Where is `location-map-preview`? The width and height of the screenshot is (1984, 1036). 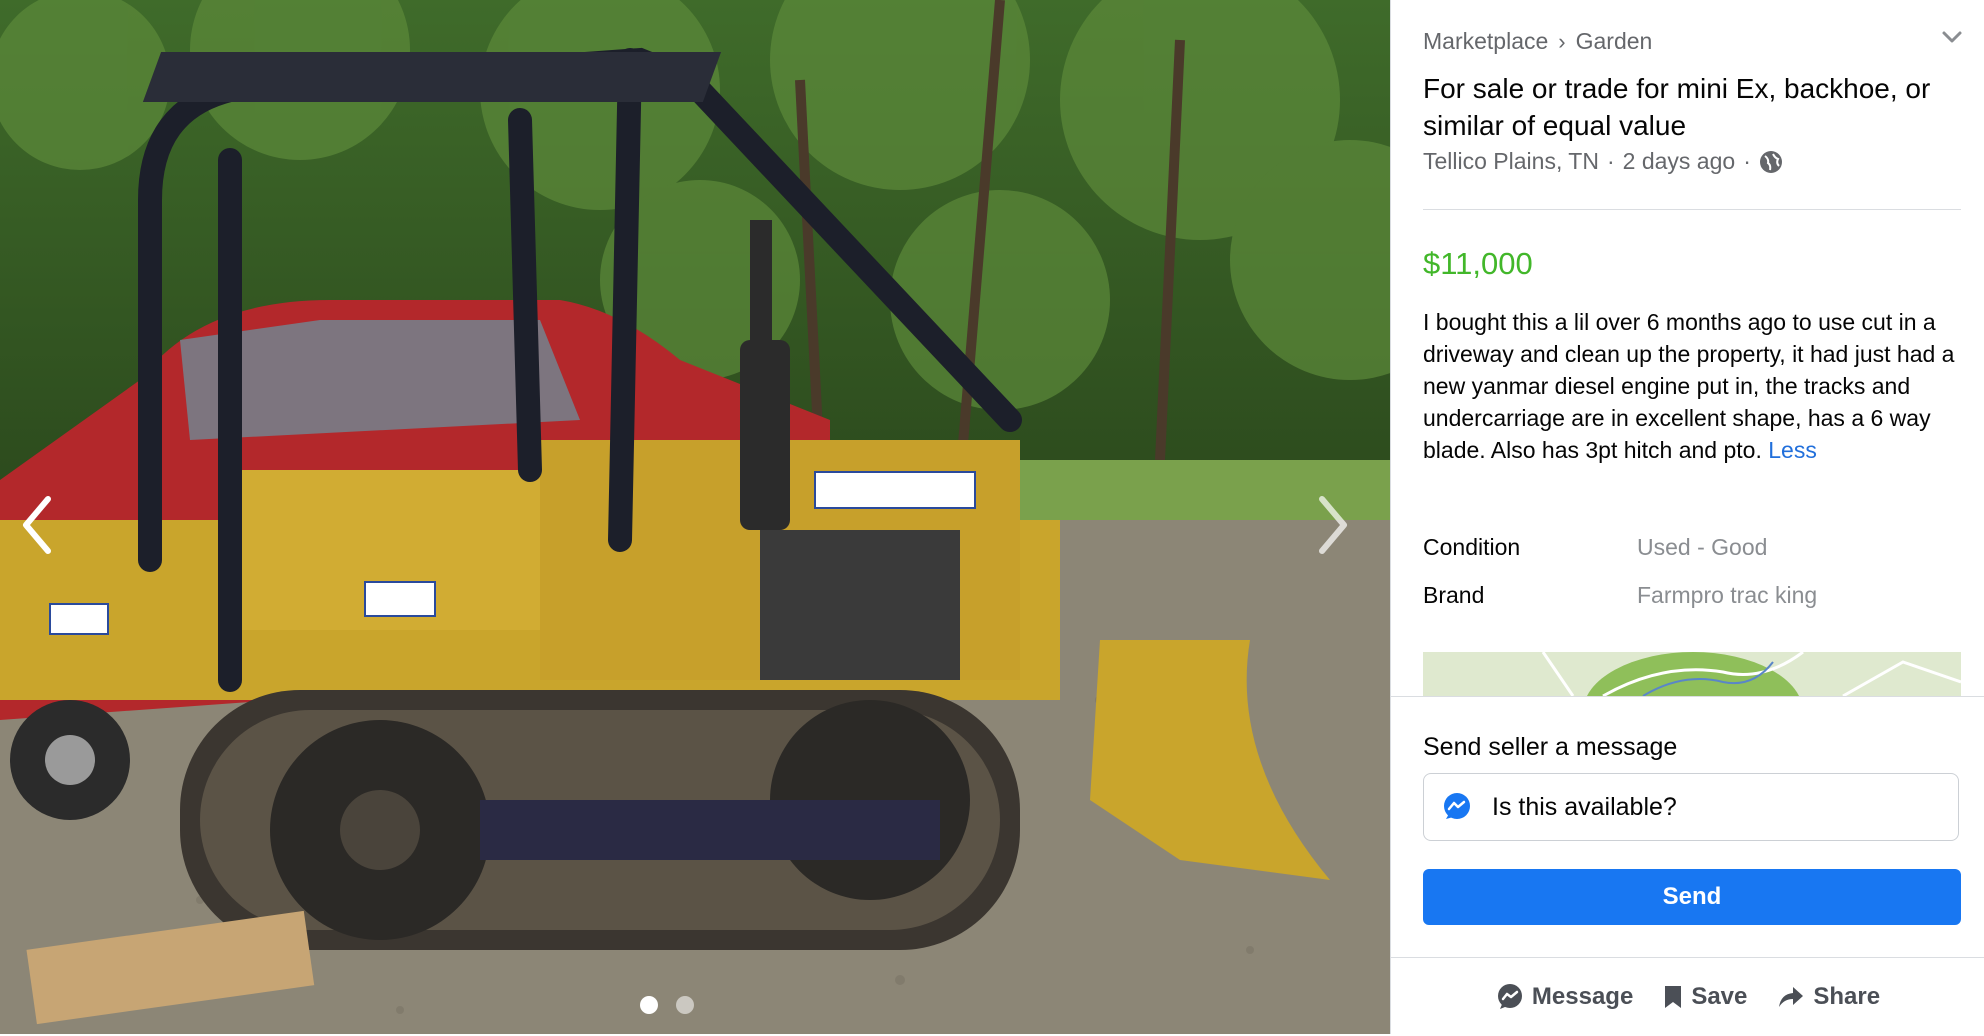 location-map-preview is located at coordinates (1692, 674).